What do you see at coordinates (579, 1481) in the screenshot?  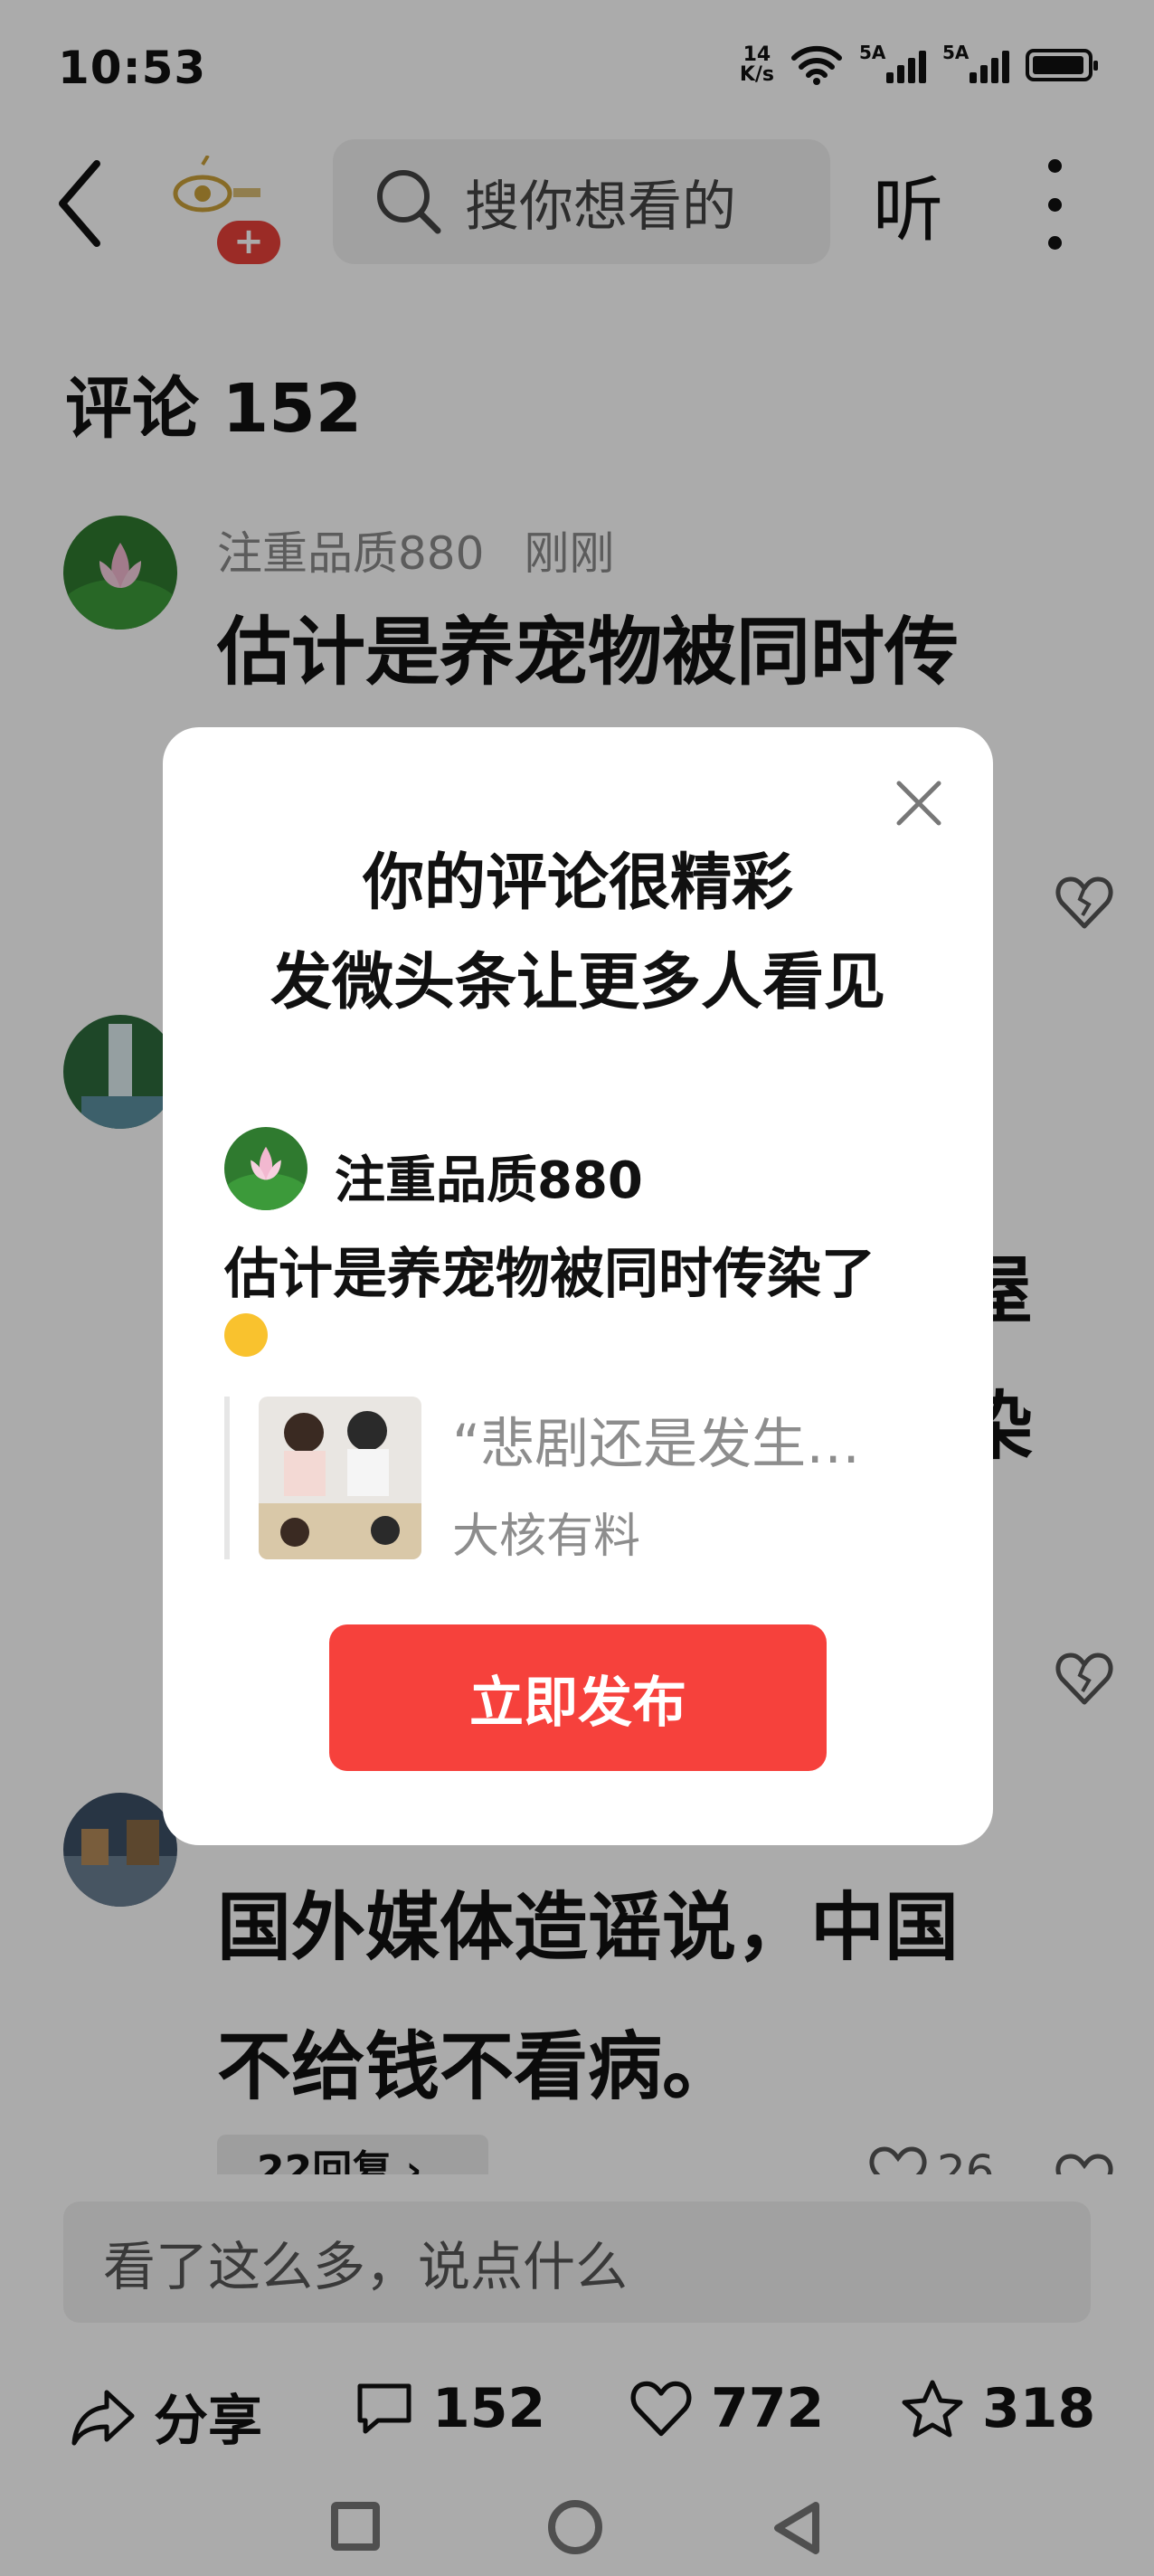 I see `quoted-article: “悲剧还是发生… 大核有料` at bounding box center [579, 1481].